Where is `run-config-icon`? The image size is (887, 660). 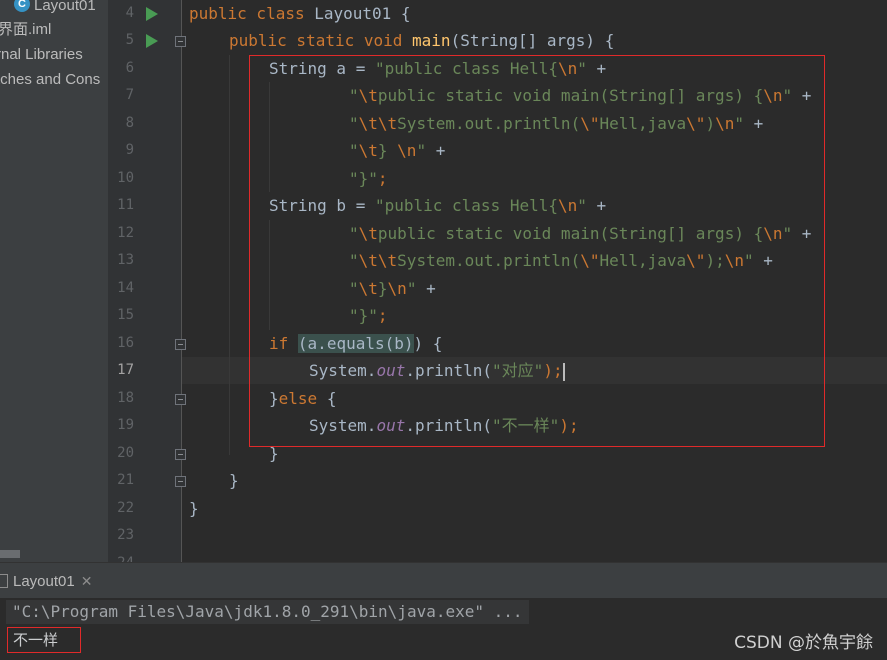
run-config-icon is located at coordinates (4, 581).